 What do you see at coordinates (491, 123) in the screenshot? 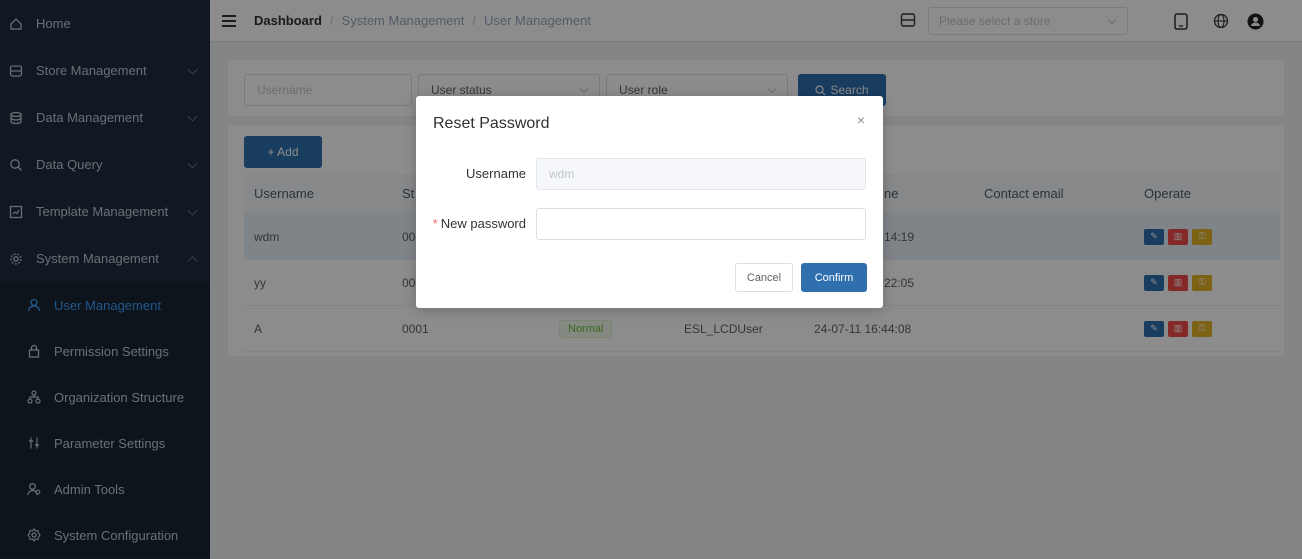
I see `dialog-title: Reset Password` at bounding box center [491, 123].